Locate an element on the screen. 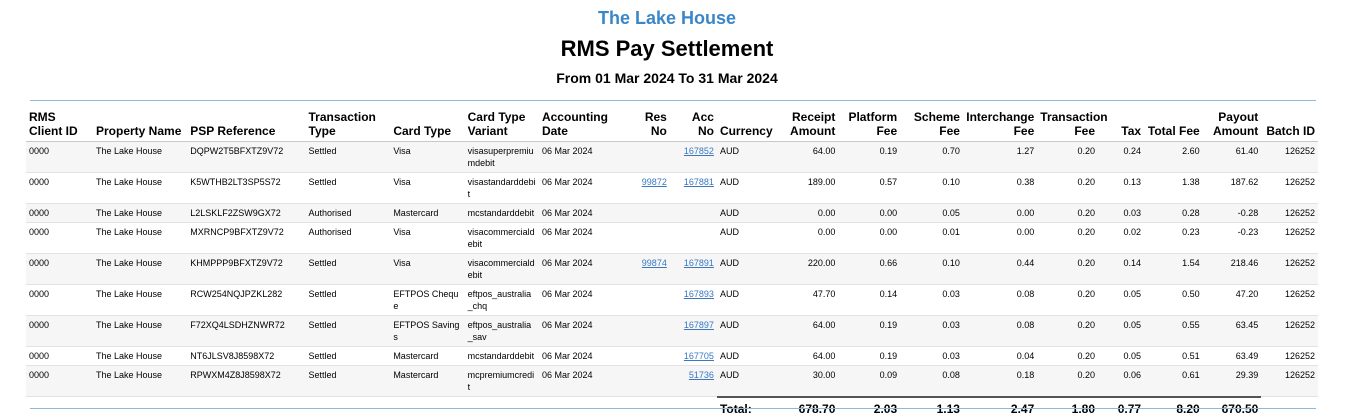 The width and height of the screenshot is (1346, 419). cell-total-fee: 0.61 is located at coordinates (1173, 381).